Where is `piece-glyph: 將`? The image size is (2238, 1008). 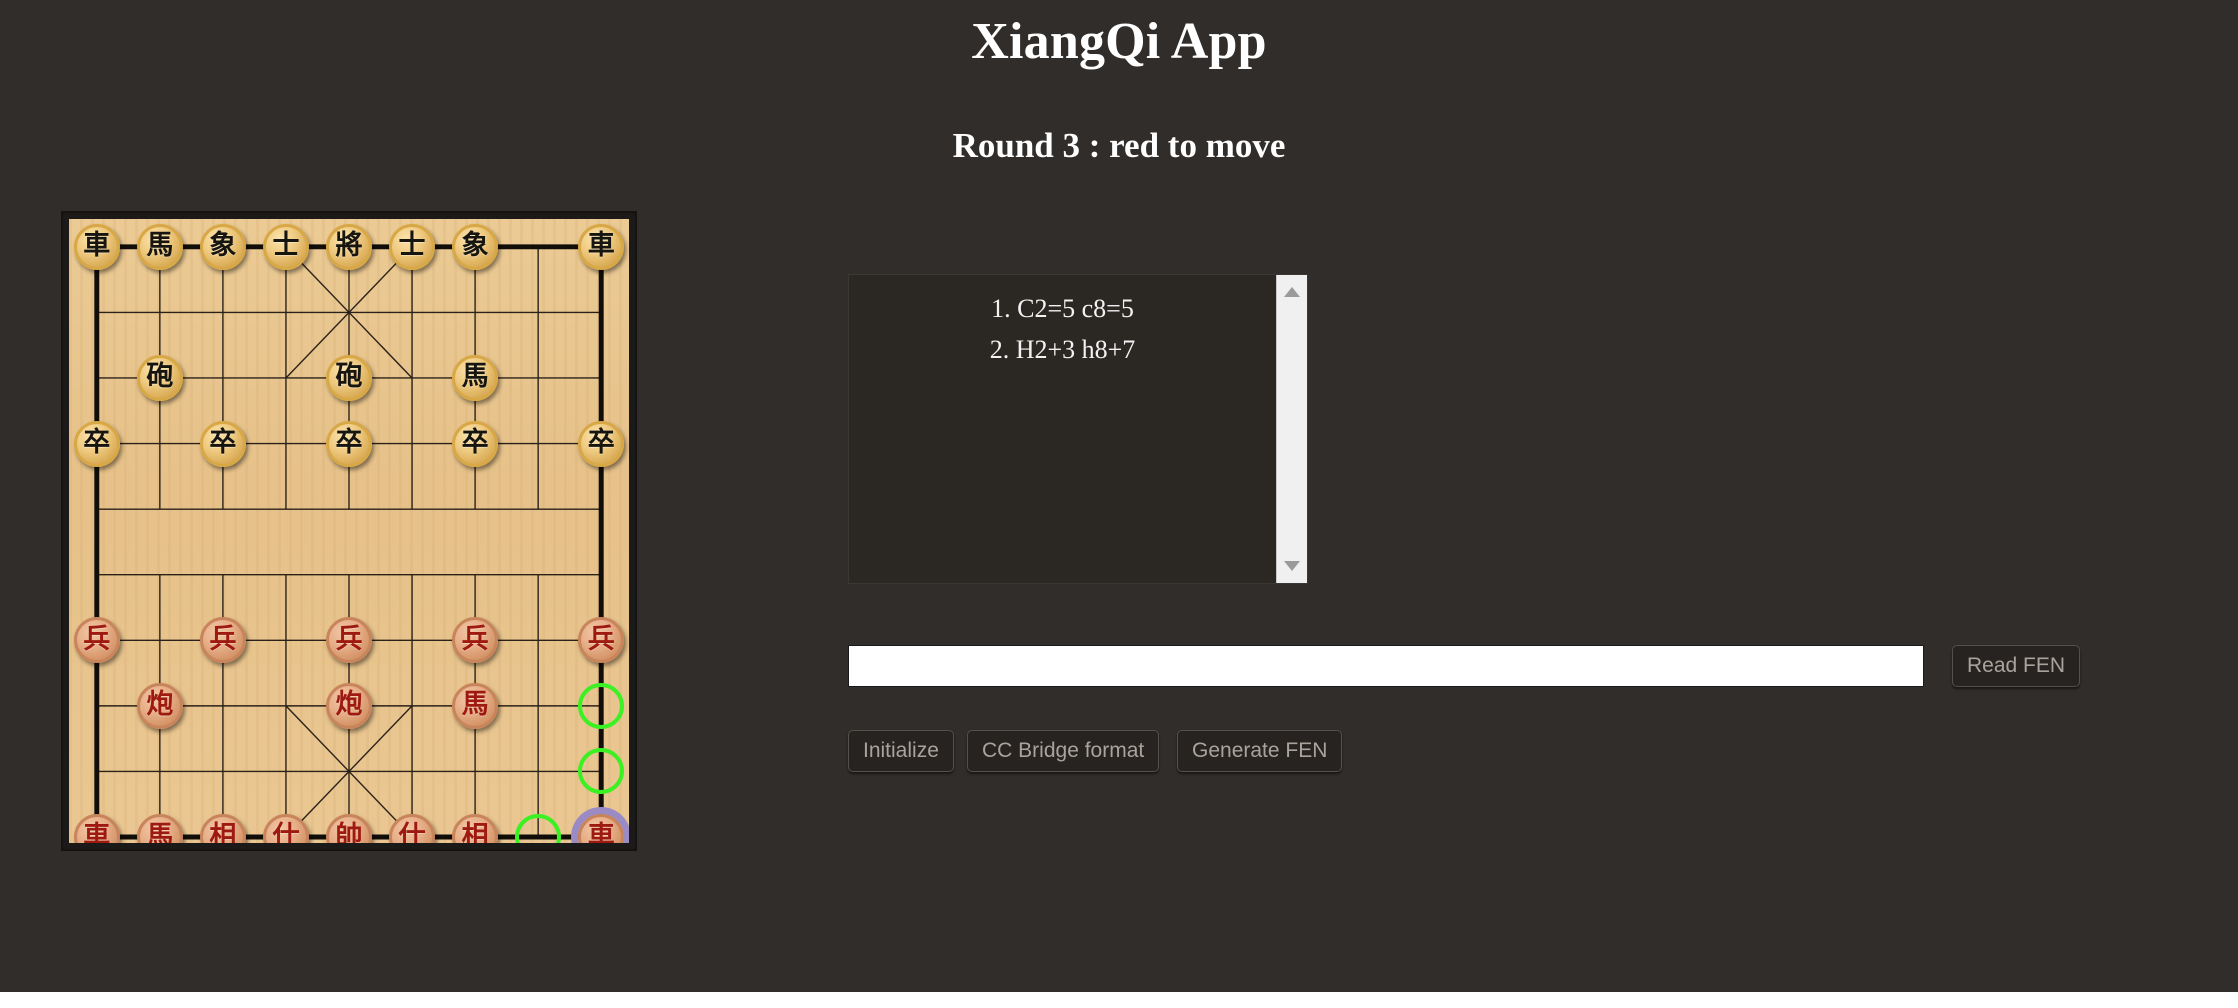 piece-glyph: 將 is located at coordinates (349, 246).